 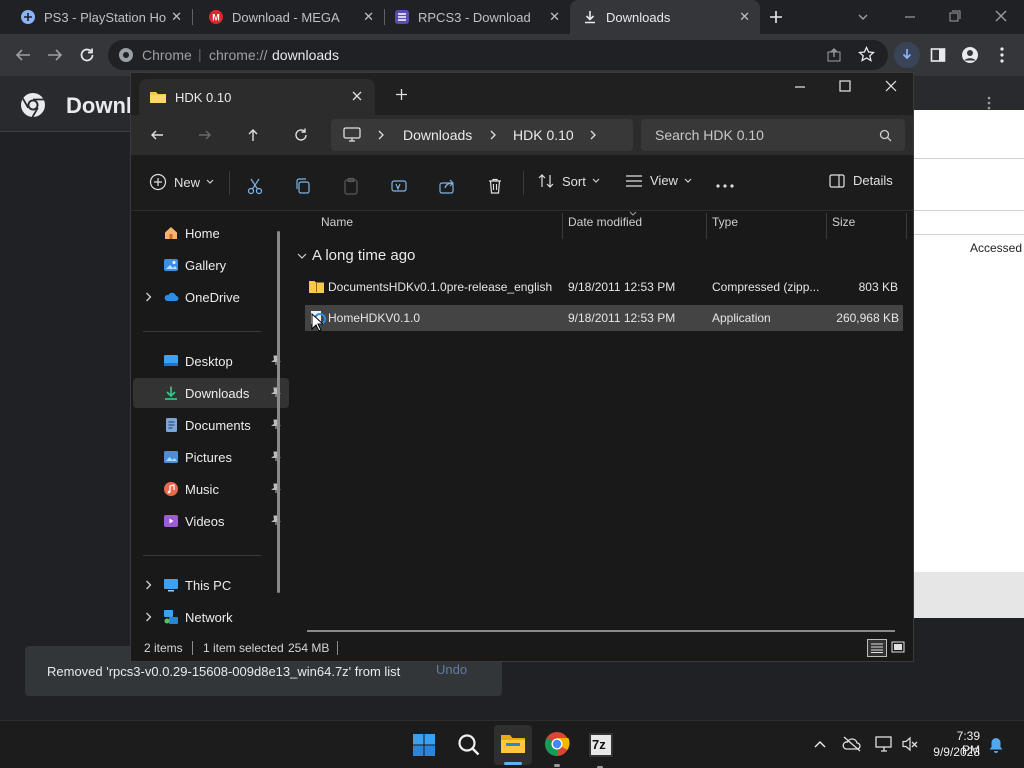 What do you see at coordinates (255, 186) in the screenshot?
I see `cut-icon` at bounding box center [255, 186].